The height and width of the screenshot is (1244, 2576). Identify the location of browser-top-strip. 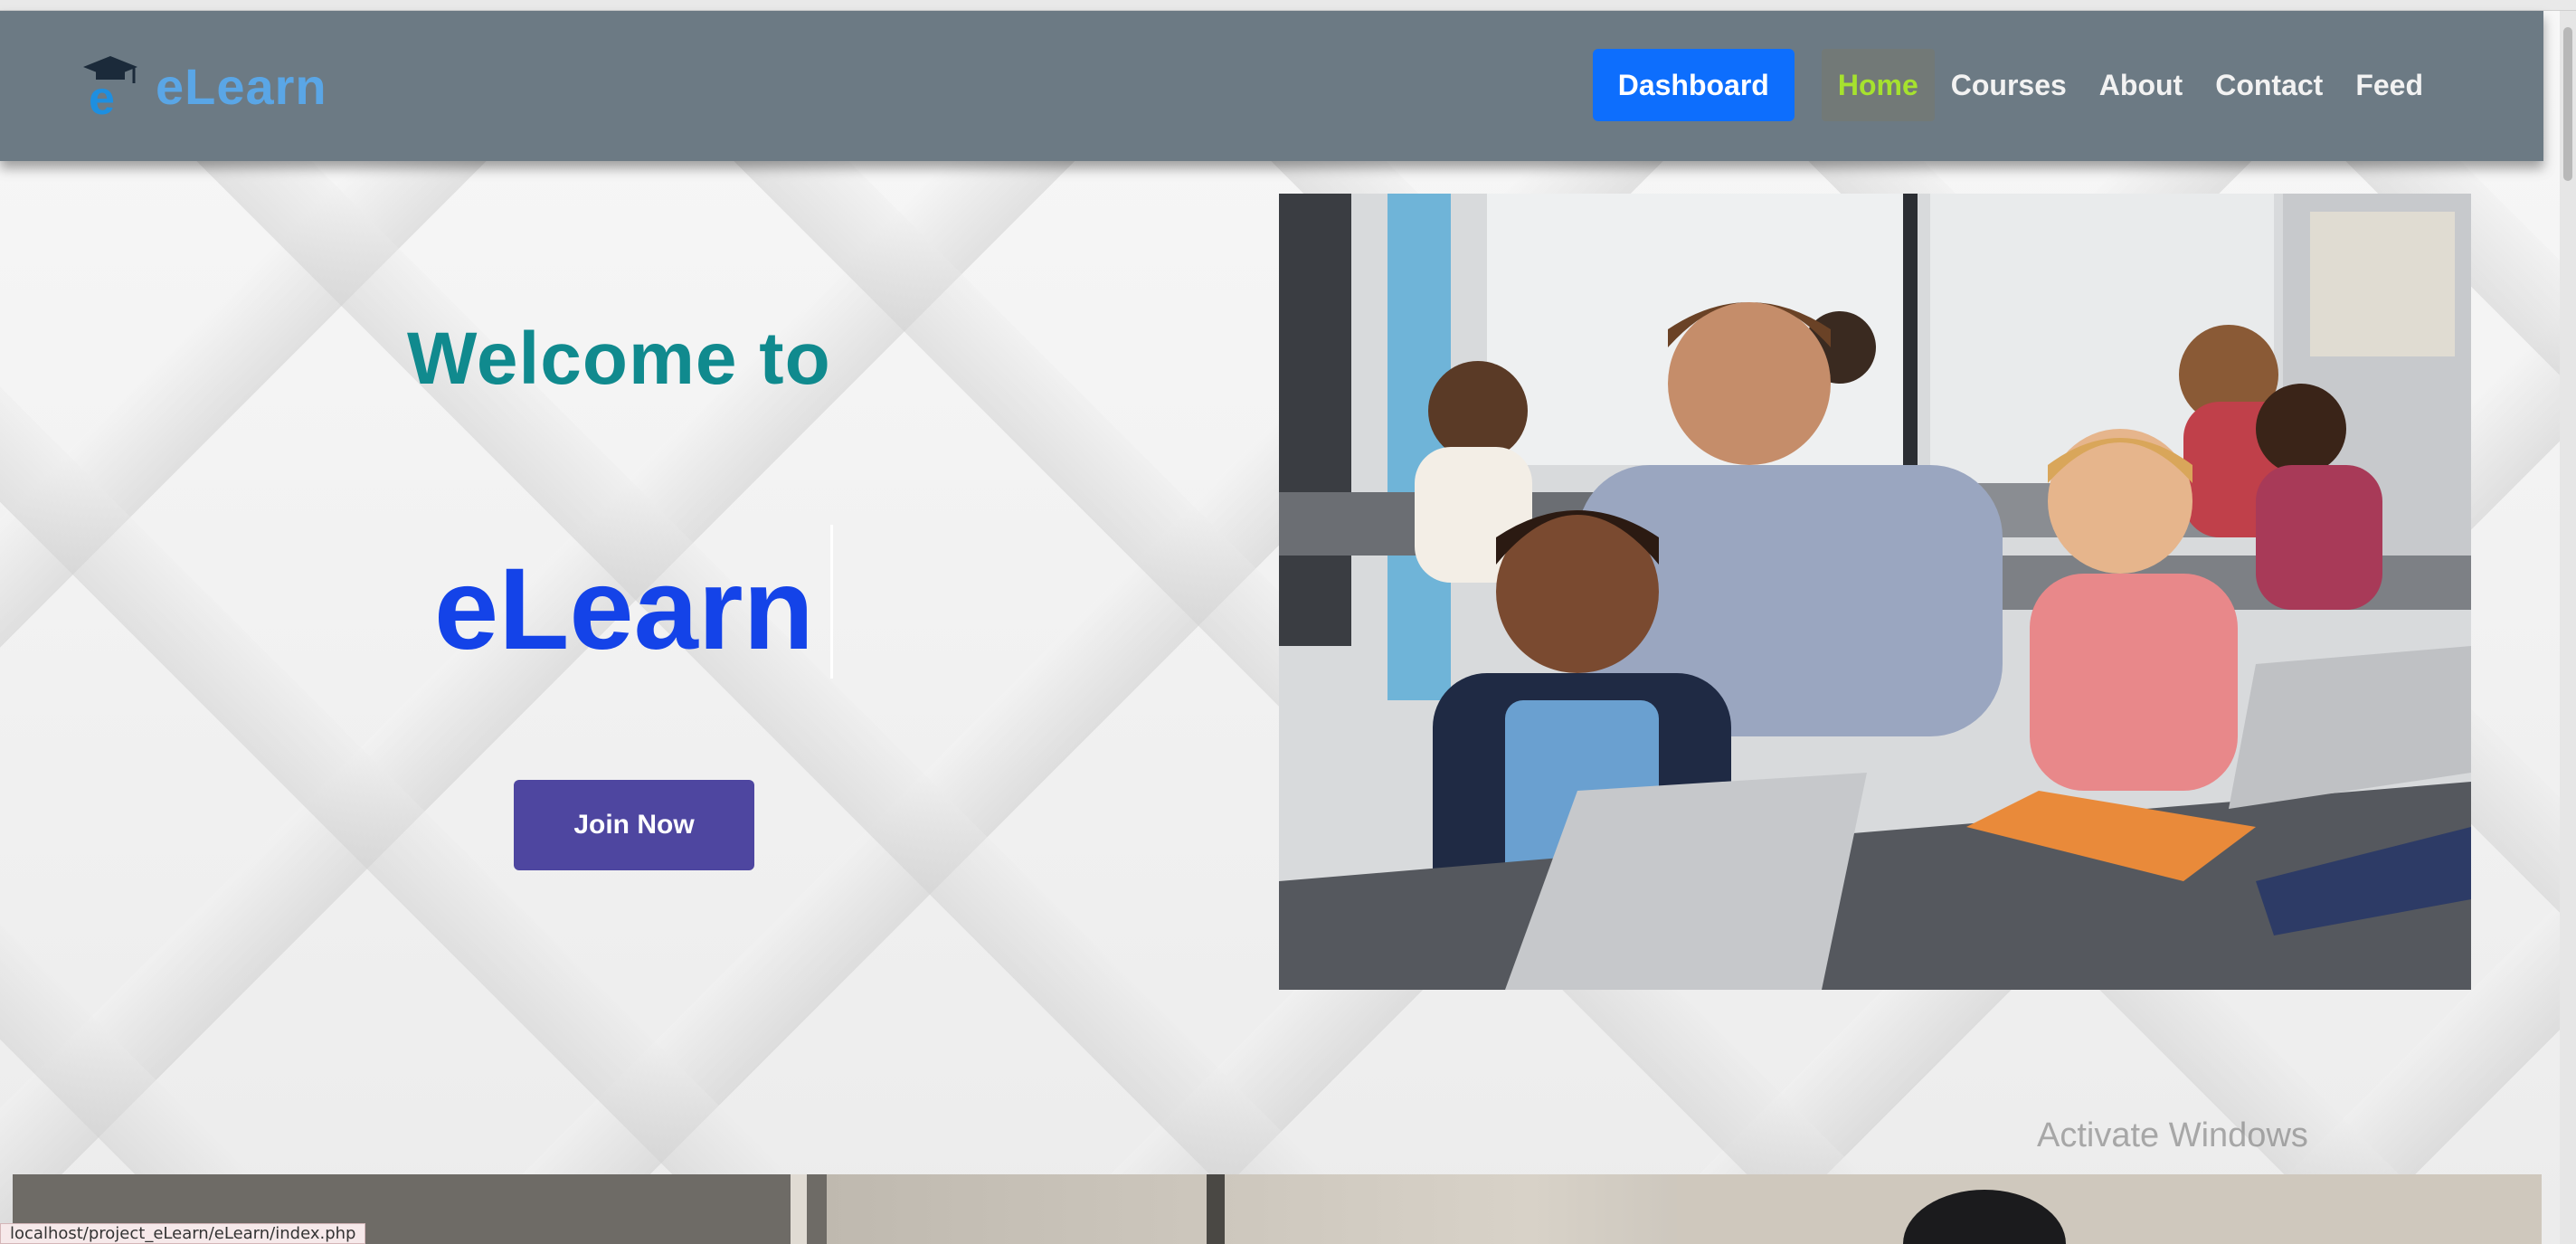
(1288, 5).